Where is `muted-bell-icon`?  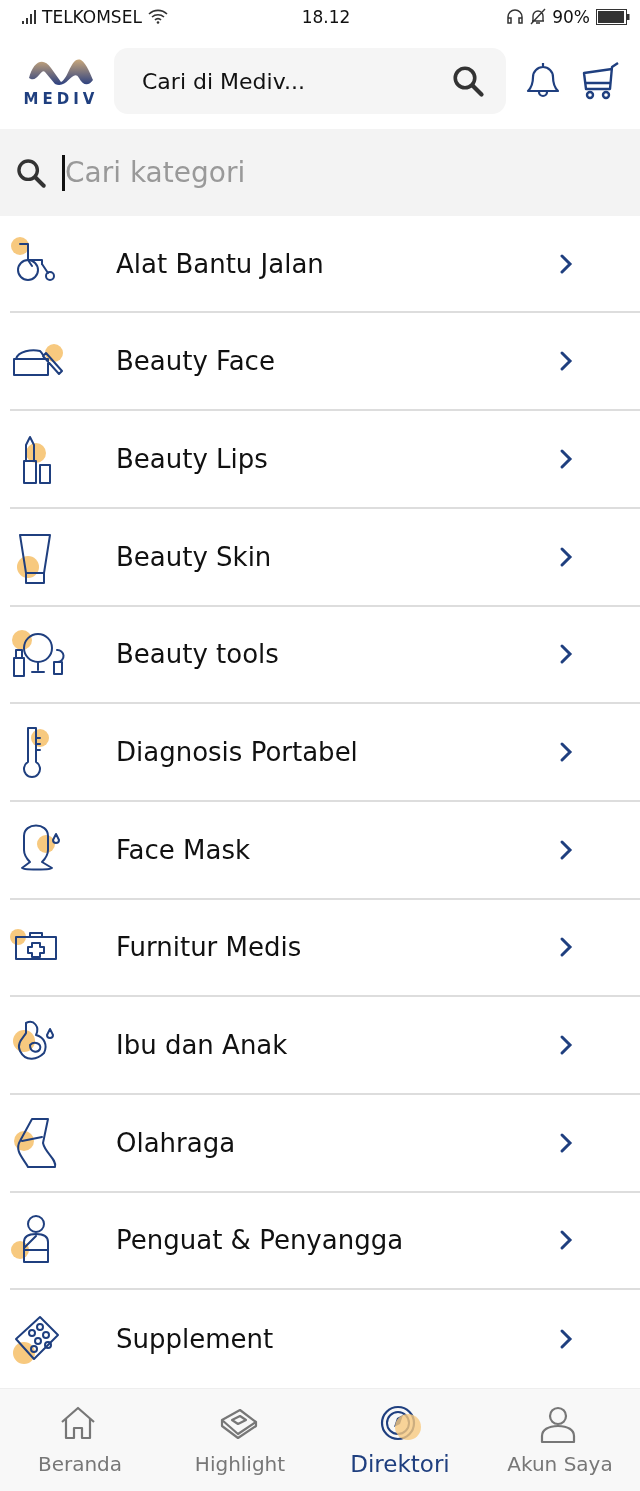
muted-bell-icon is located at coordinates (538, 17).